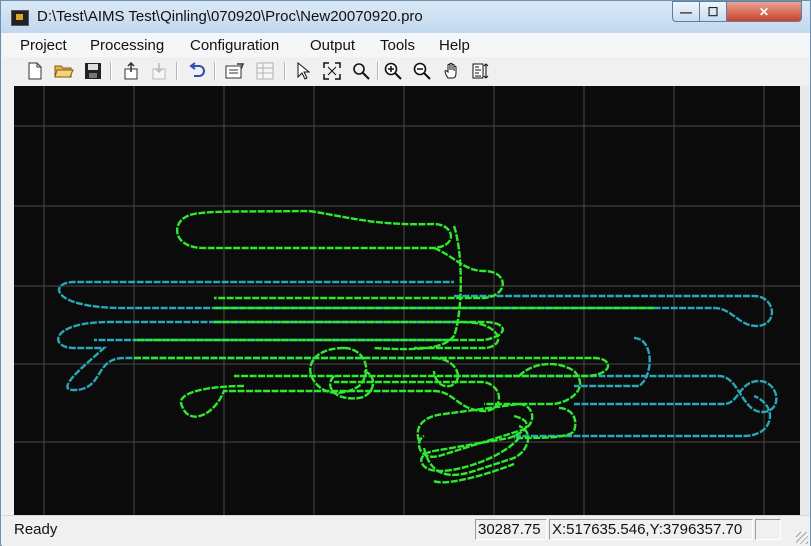 This screenshot has width=811, height=546. I want to click on status-text: Ready, so click(36, 529).